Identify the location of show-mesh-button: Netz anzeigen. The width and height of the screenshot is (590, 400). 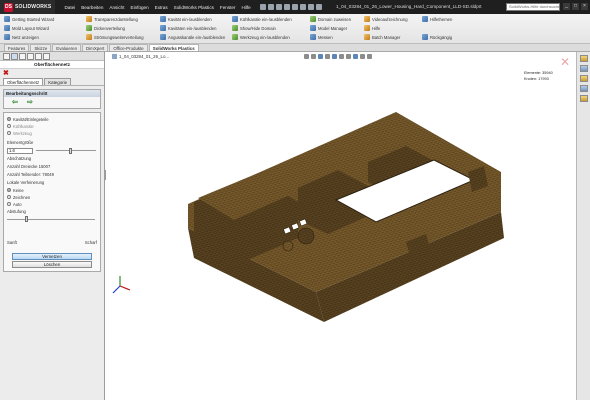
(21, 37).